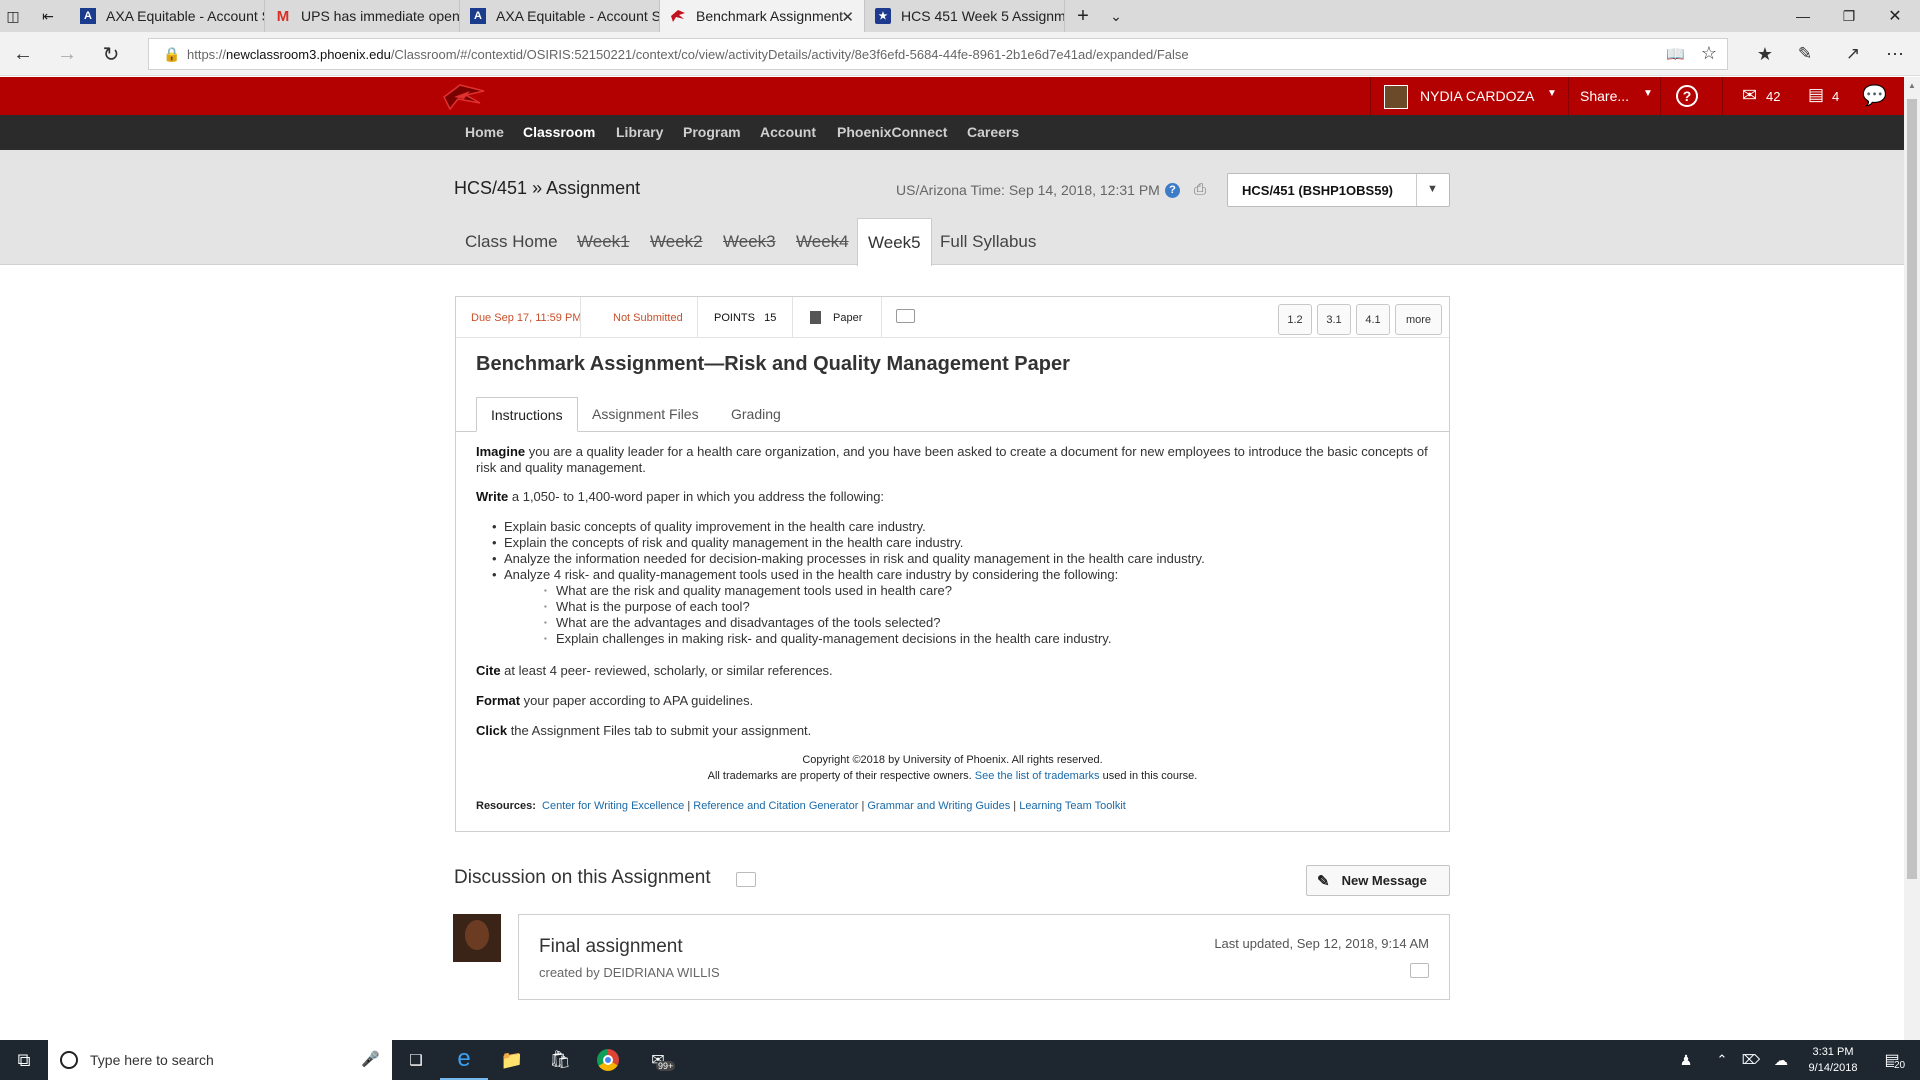  I want to click on mail-icon: ✉, so click(1749, 95).